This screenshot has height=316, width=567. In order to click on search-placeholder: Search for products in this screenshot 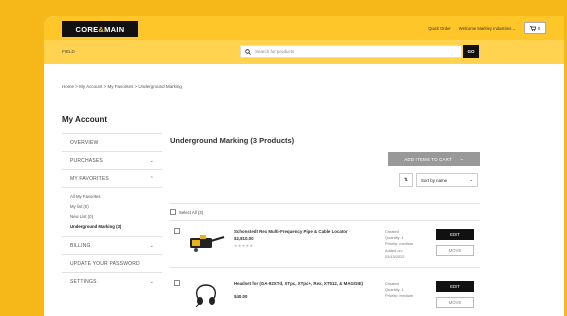, I will do `click(275, 51)`.